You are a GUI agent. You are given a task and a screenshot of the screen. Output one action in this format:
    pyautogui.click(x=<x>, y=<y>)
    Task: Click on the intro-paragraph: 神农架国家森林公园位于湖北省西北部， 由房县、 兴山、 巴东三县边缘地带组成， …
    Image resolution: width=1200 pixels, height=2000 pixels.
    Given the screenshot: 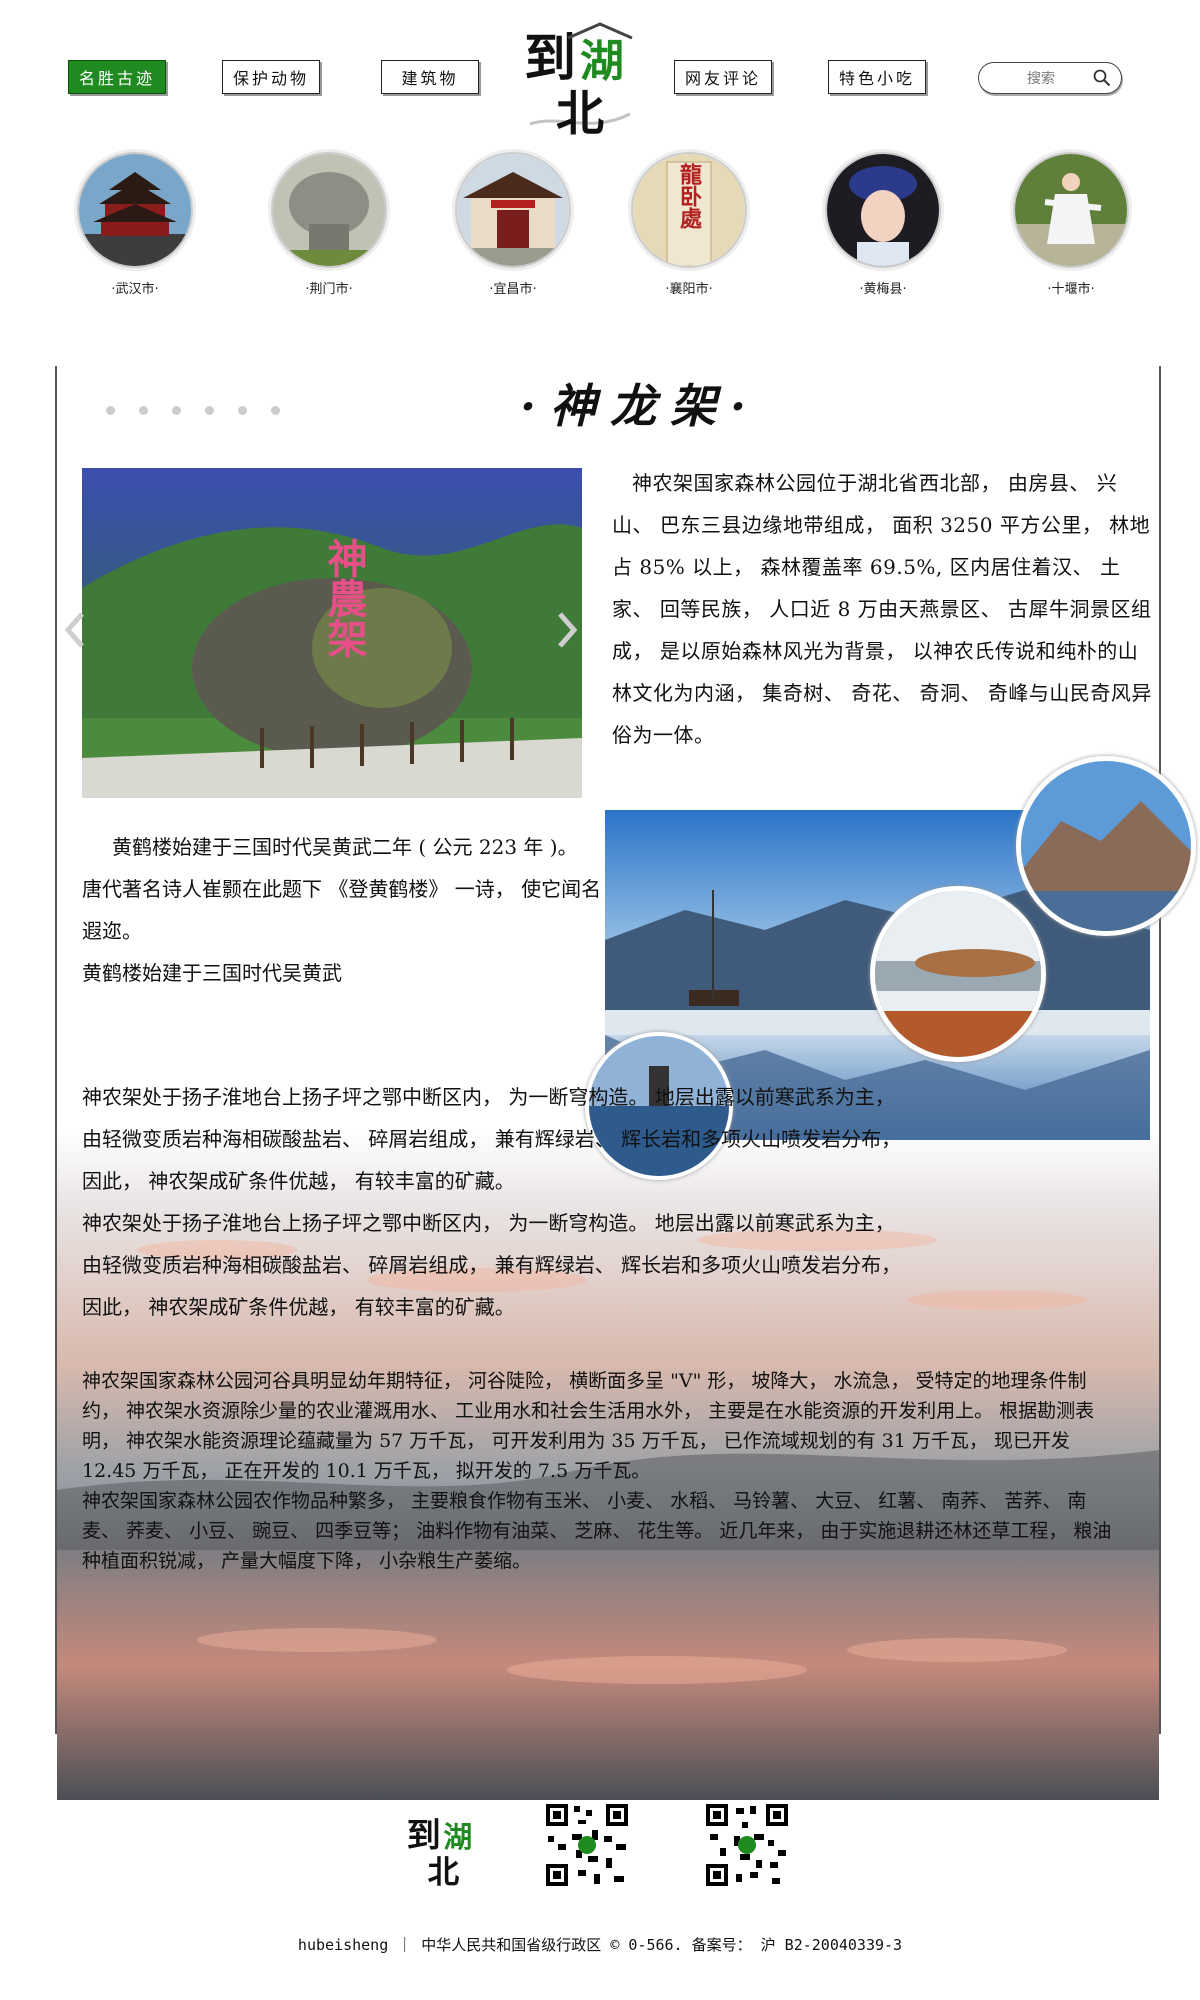 What is the action you would take?
    pyautogui.click(x=882, y=609)
    